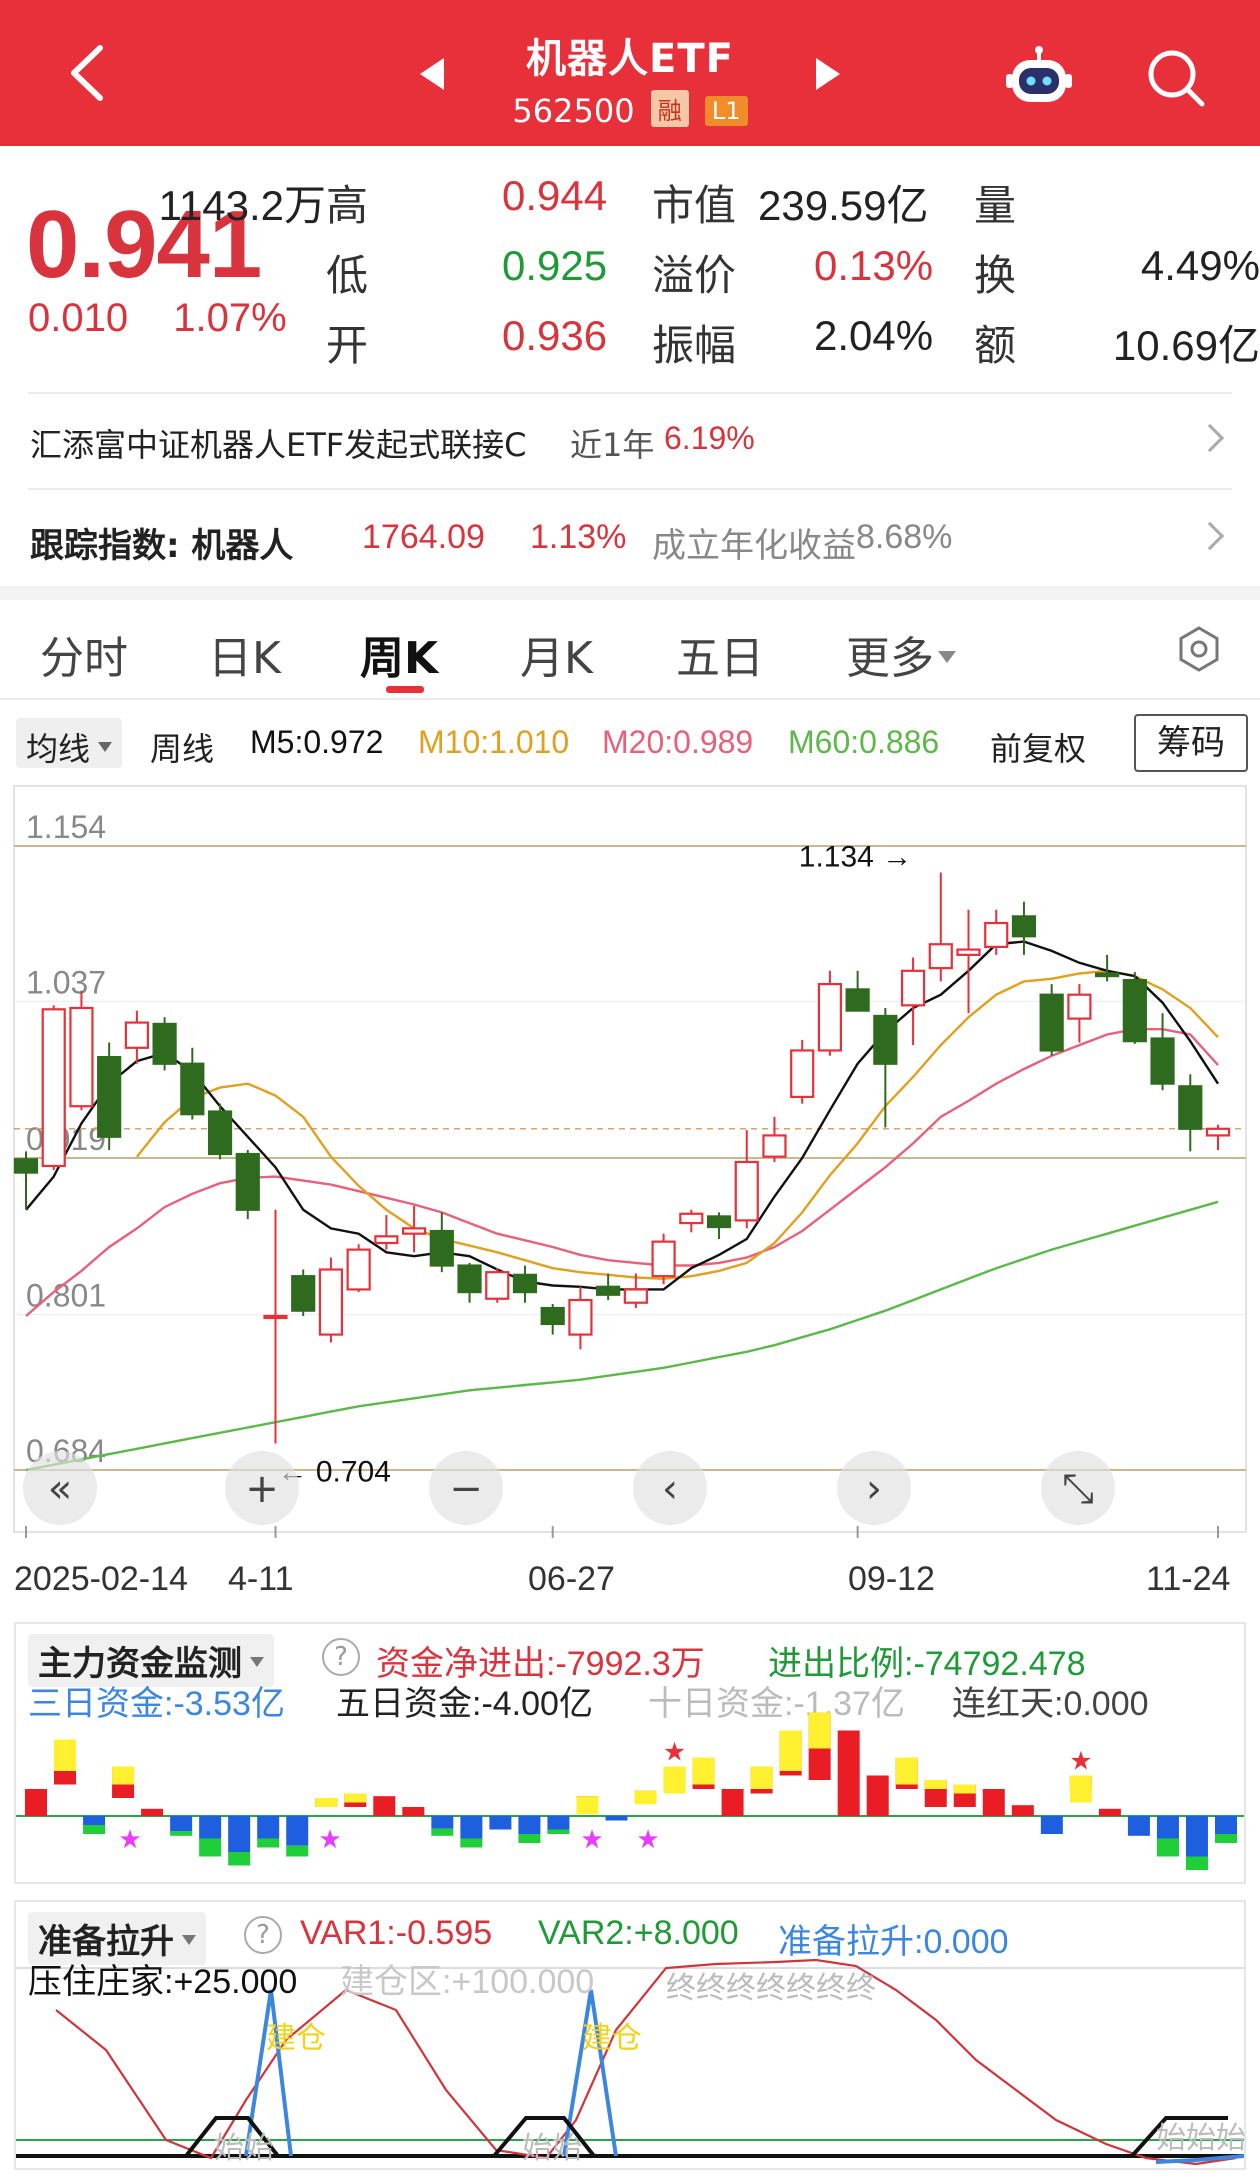  What do you see at coordinates (396, 1982) in the screenshot?
I see `build-zone-label: 建仓区:` at bounding box center [396, 1982].